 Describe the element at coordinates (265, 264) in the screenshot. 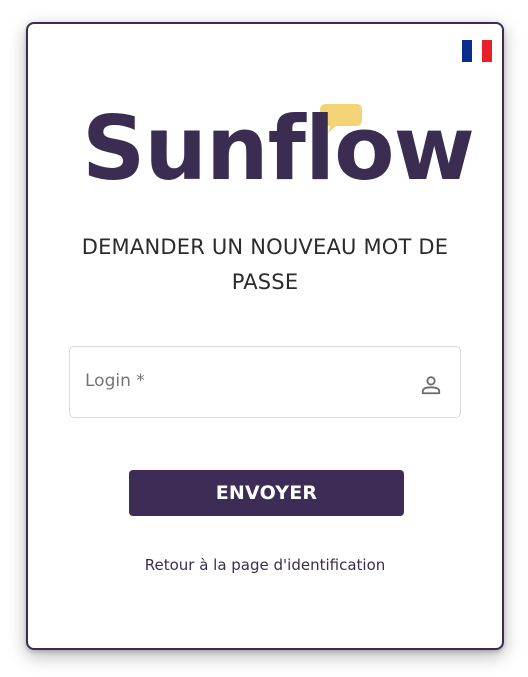

I see `page-title: DEMANDER UN NOUVEAU MOT DE PASSE` at that location.